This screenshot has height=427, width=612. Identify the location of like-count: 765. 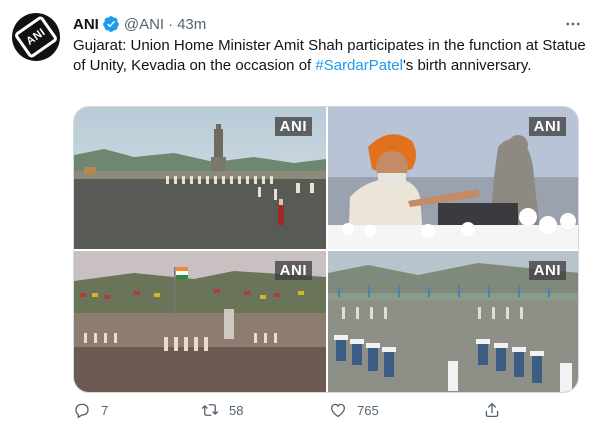
(368, 410).